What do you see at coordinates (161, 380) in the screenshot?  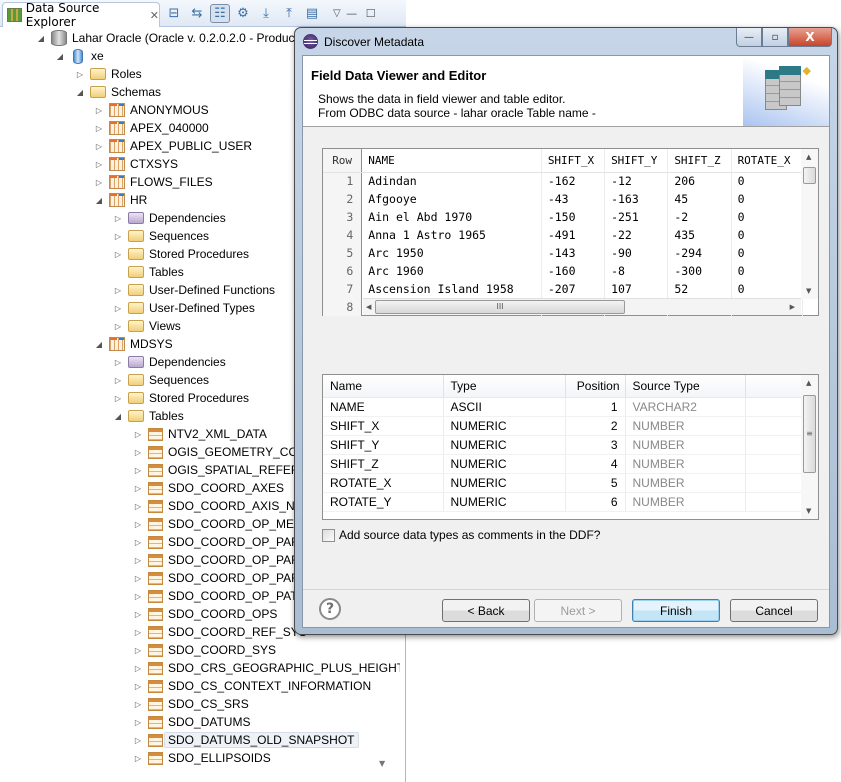 I see `tree-node: ▷ Sequences` at bounding box center [161, 380].